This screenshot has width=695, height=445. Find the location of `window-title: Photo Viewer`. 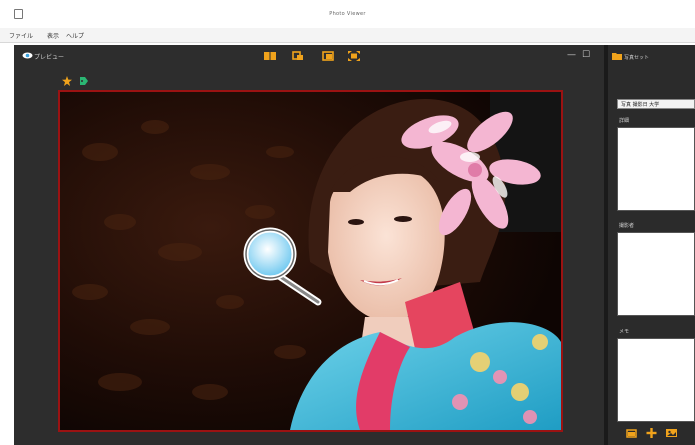

window-title: Photo Viewer is located at coordinates (347, 14).